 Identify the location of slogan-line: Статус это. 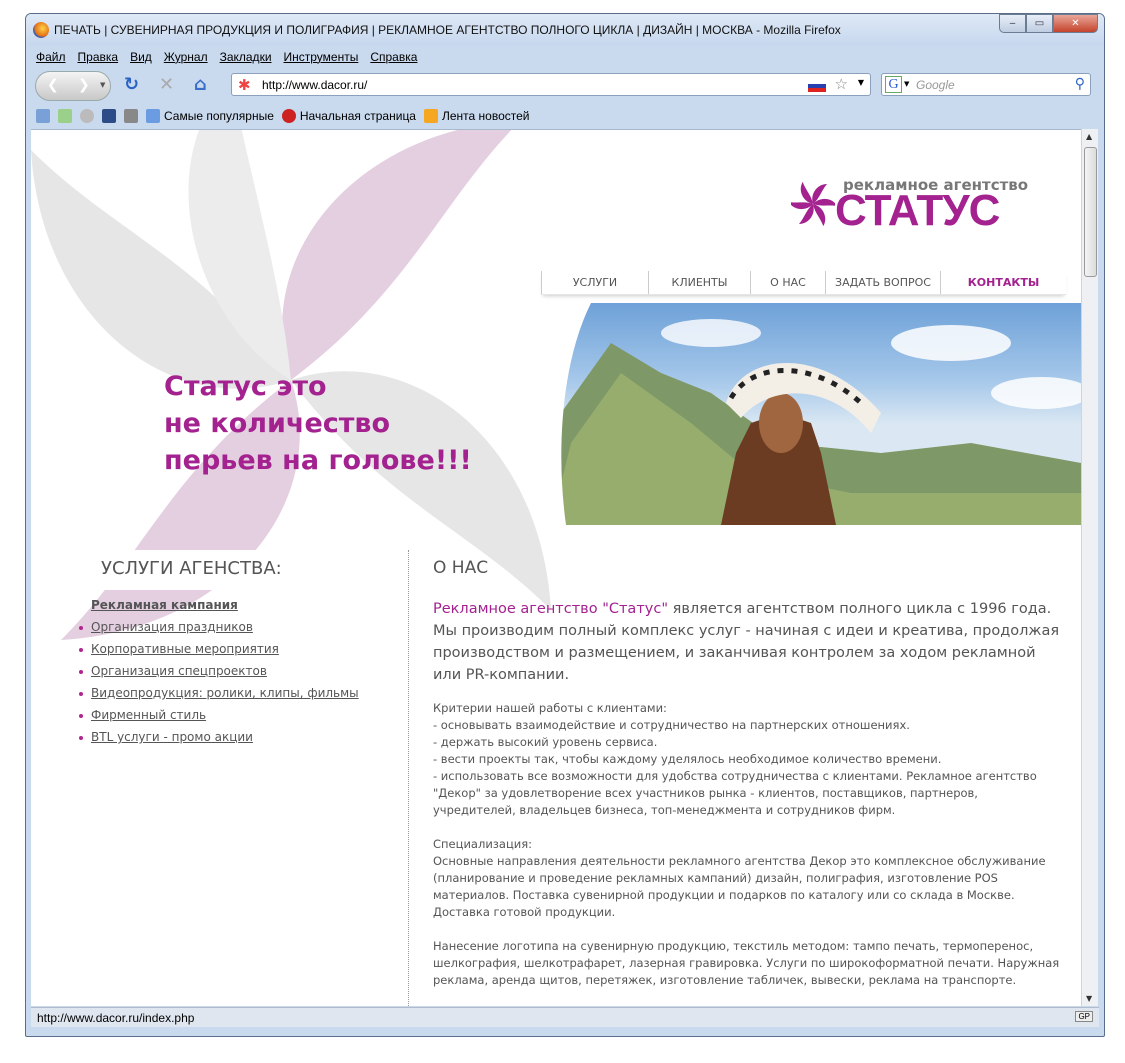
(245, 386).